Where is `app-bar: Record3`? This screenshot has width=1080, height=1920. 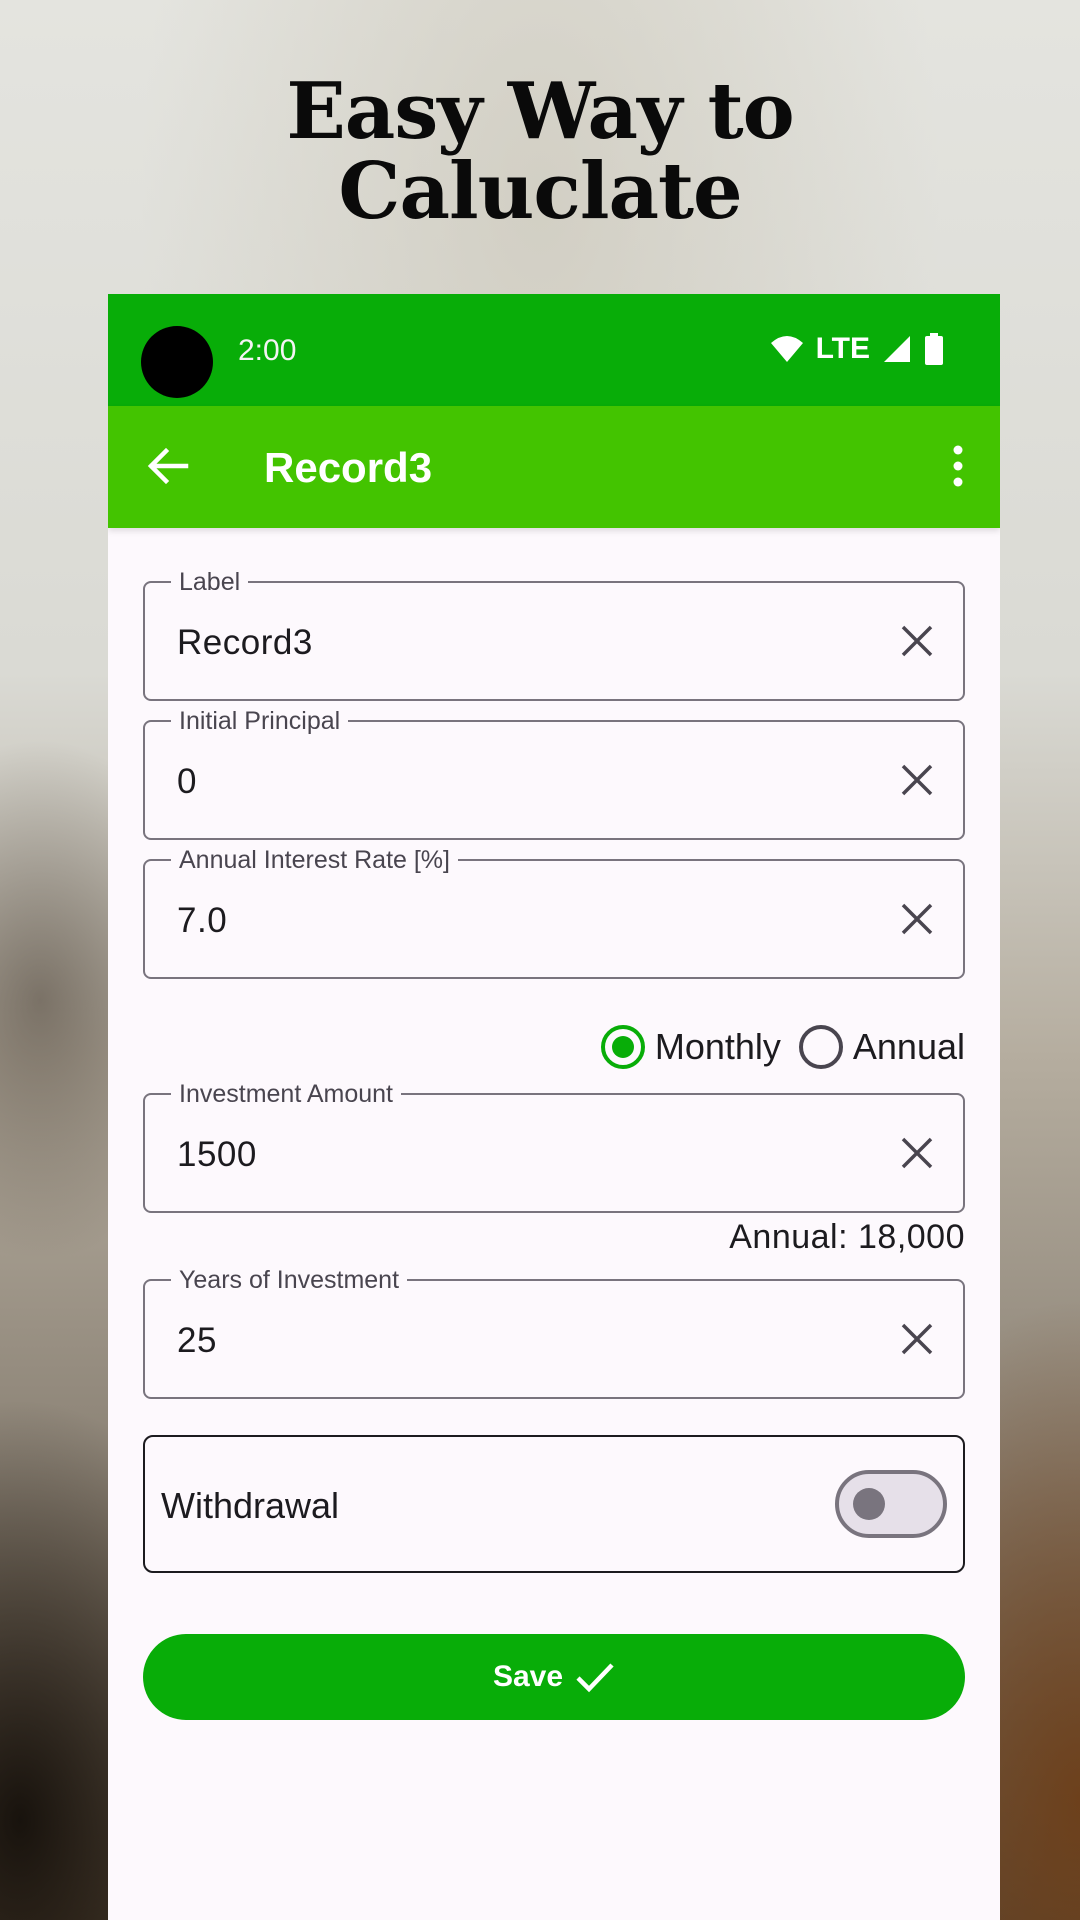 app-bar: Record3 is located at coordinates (554, 467).